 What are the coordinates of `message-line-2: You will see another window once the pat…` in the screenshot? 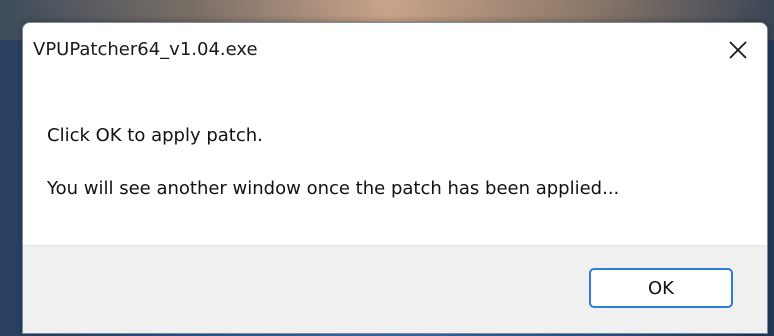 It's located at (333, 188).